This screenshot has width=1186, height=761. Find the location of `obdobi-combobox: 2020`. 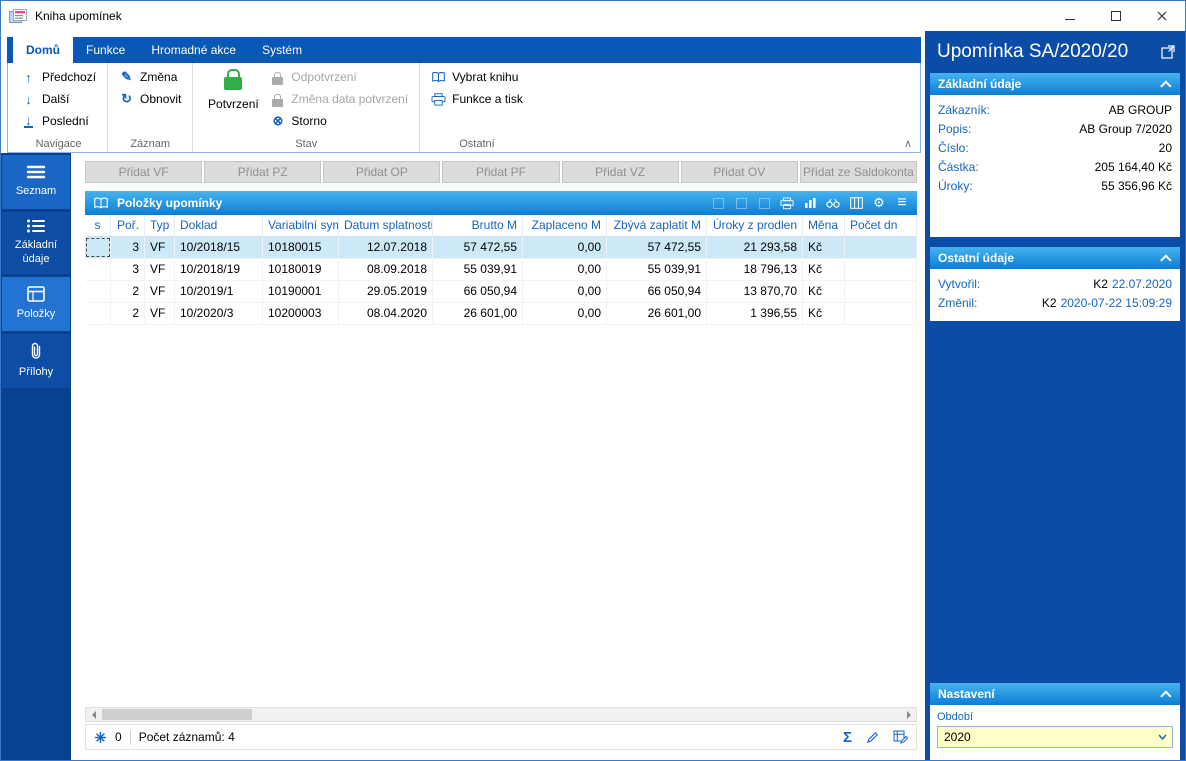

obdobi-combobox: 2020 is located at coordinates (1055, 737).